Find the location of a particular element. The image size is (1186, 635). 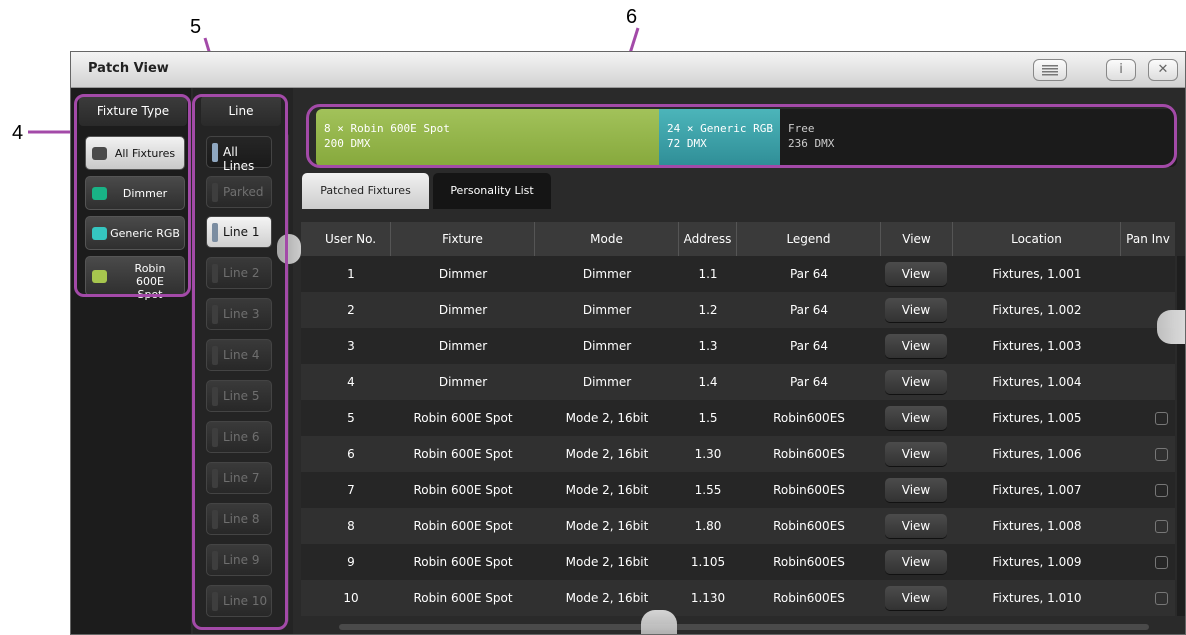

tab-personality-list: Personality List is located at coordinates (492, 191).